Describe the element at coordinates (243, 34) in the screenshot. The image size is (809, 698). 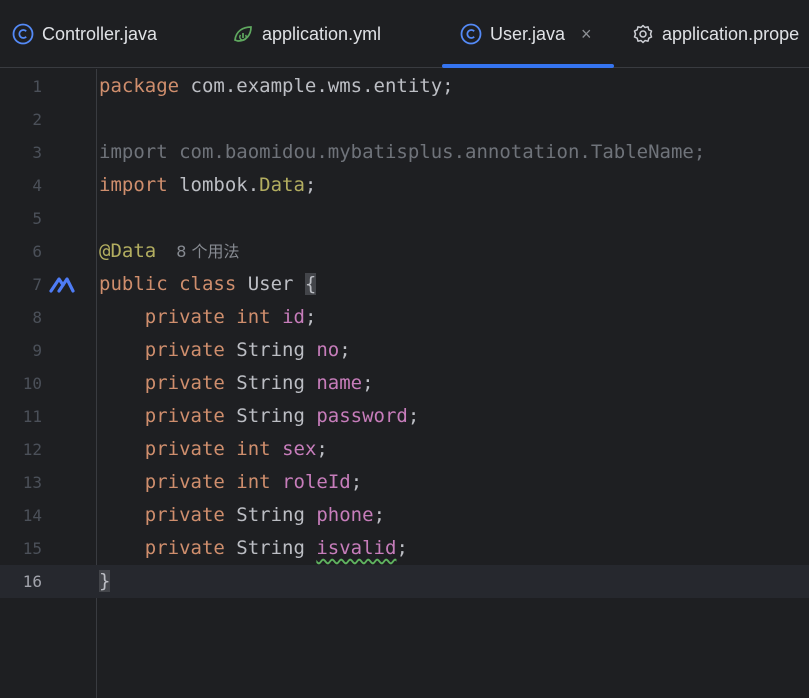
I see `spring-leaf-icon` at that location.